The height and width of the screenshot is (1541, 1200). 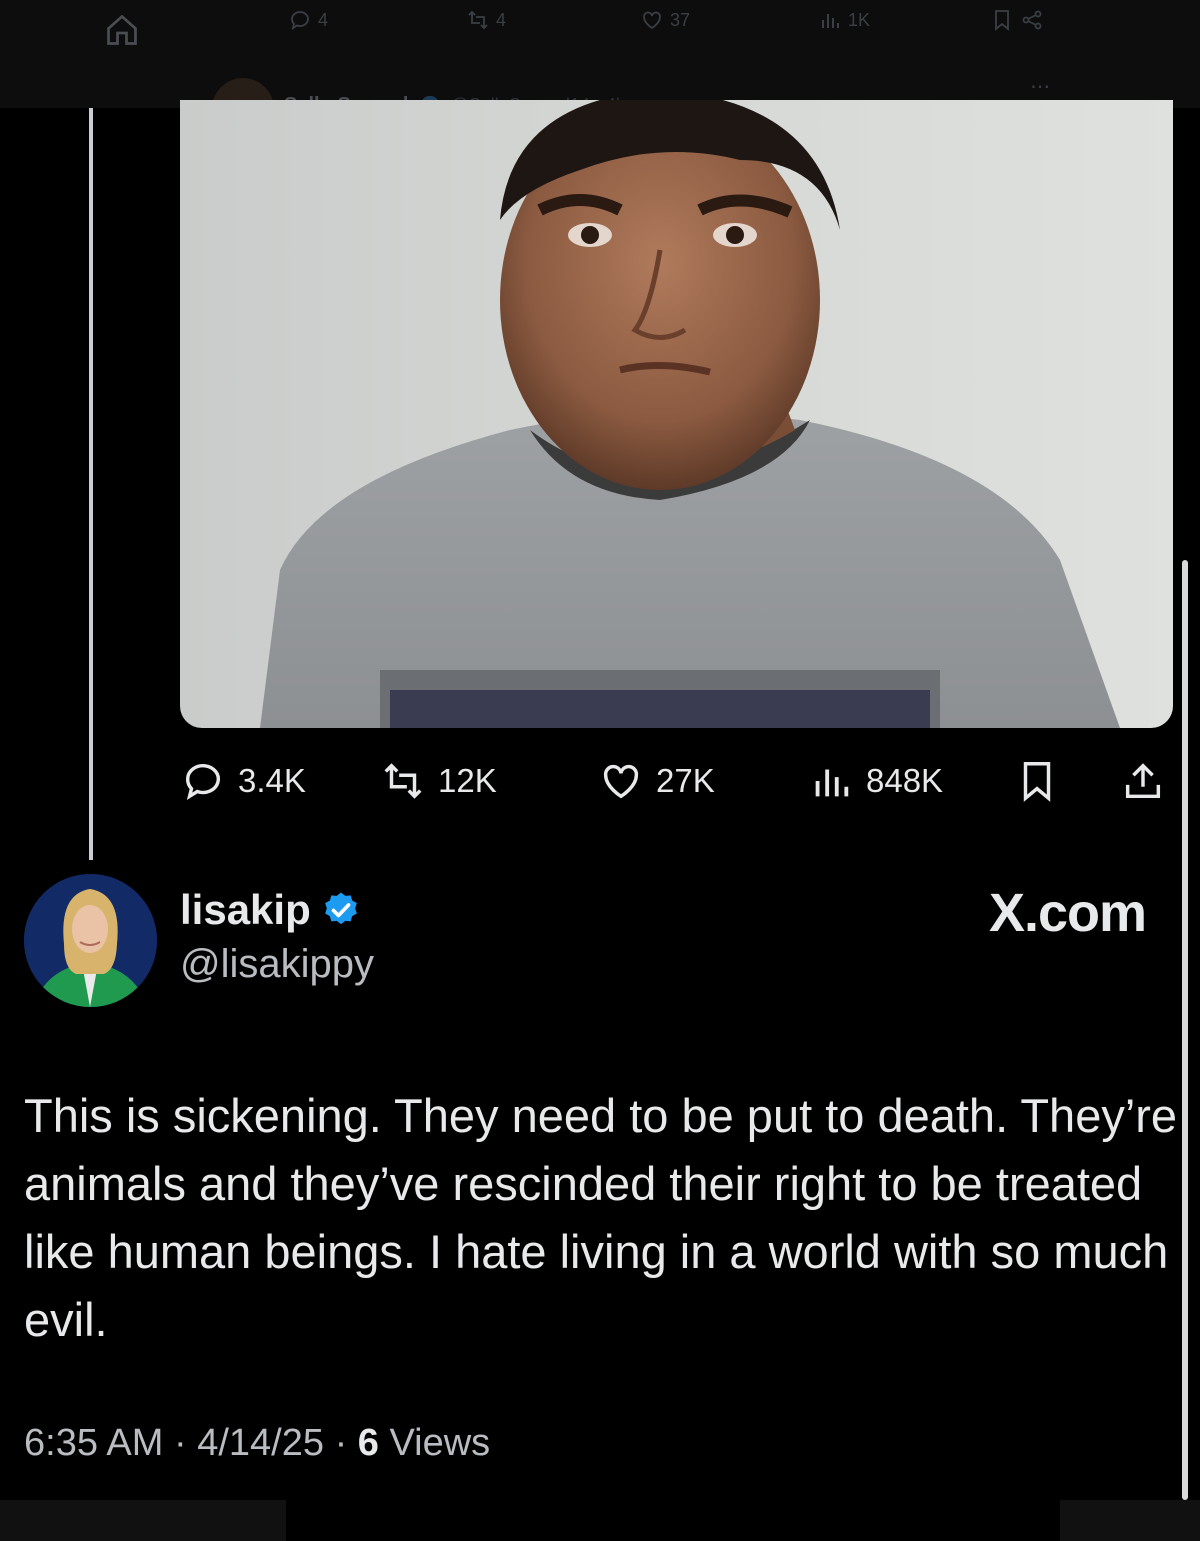 I want to click on top-reply-stat: 4, so click(x=308, y=20).